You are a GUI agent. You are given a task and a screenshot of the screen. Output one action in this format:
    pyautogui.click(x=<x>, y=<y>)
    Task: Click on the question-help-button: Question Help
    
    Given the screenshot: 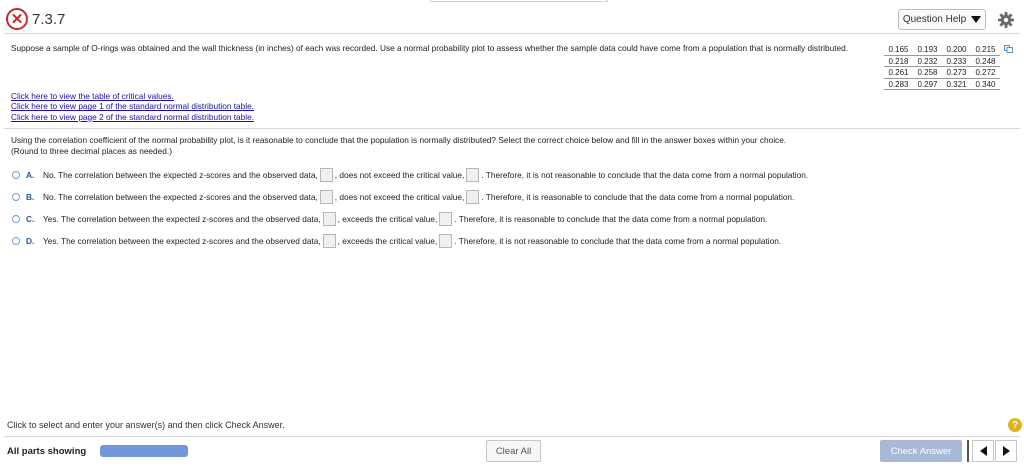 What is the action you would take?
    pyautogui.click(x=942, y=19)
    